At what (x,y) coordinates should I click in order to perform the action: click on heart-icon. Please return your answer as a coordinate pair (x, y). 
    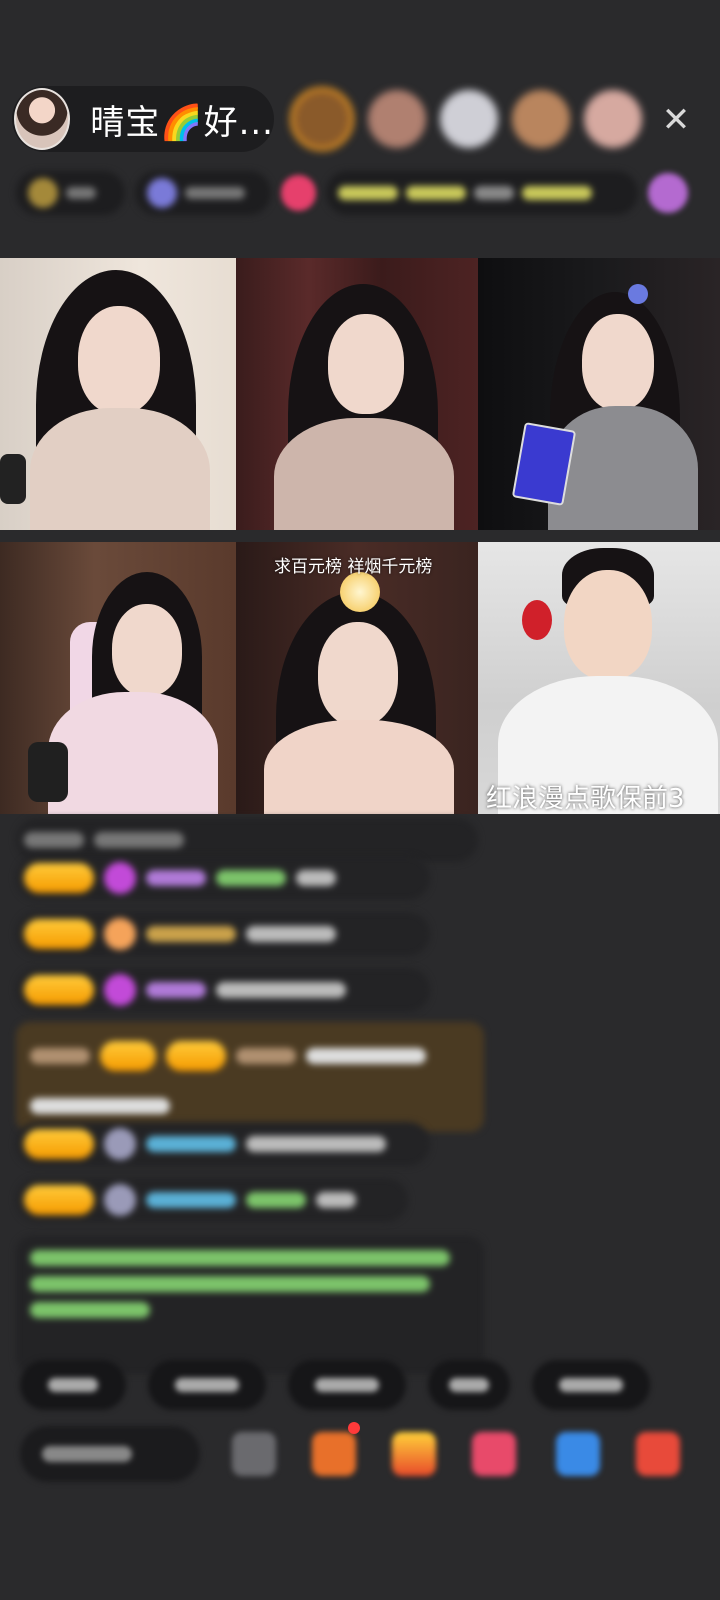
    Looking at the image, I should click on (494, 1454).